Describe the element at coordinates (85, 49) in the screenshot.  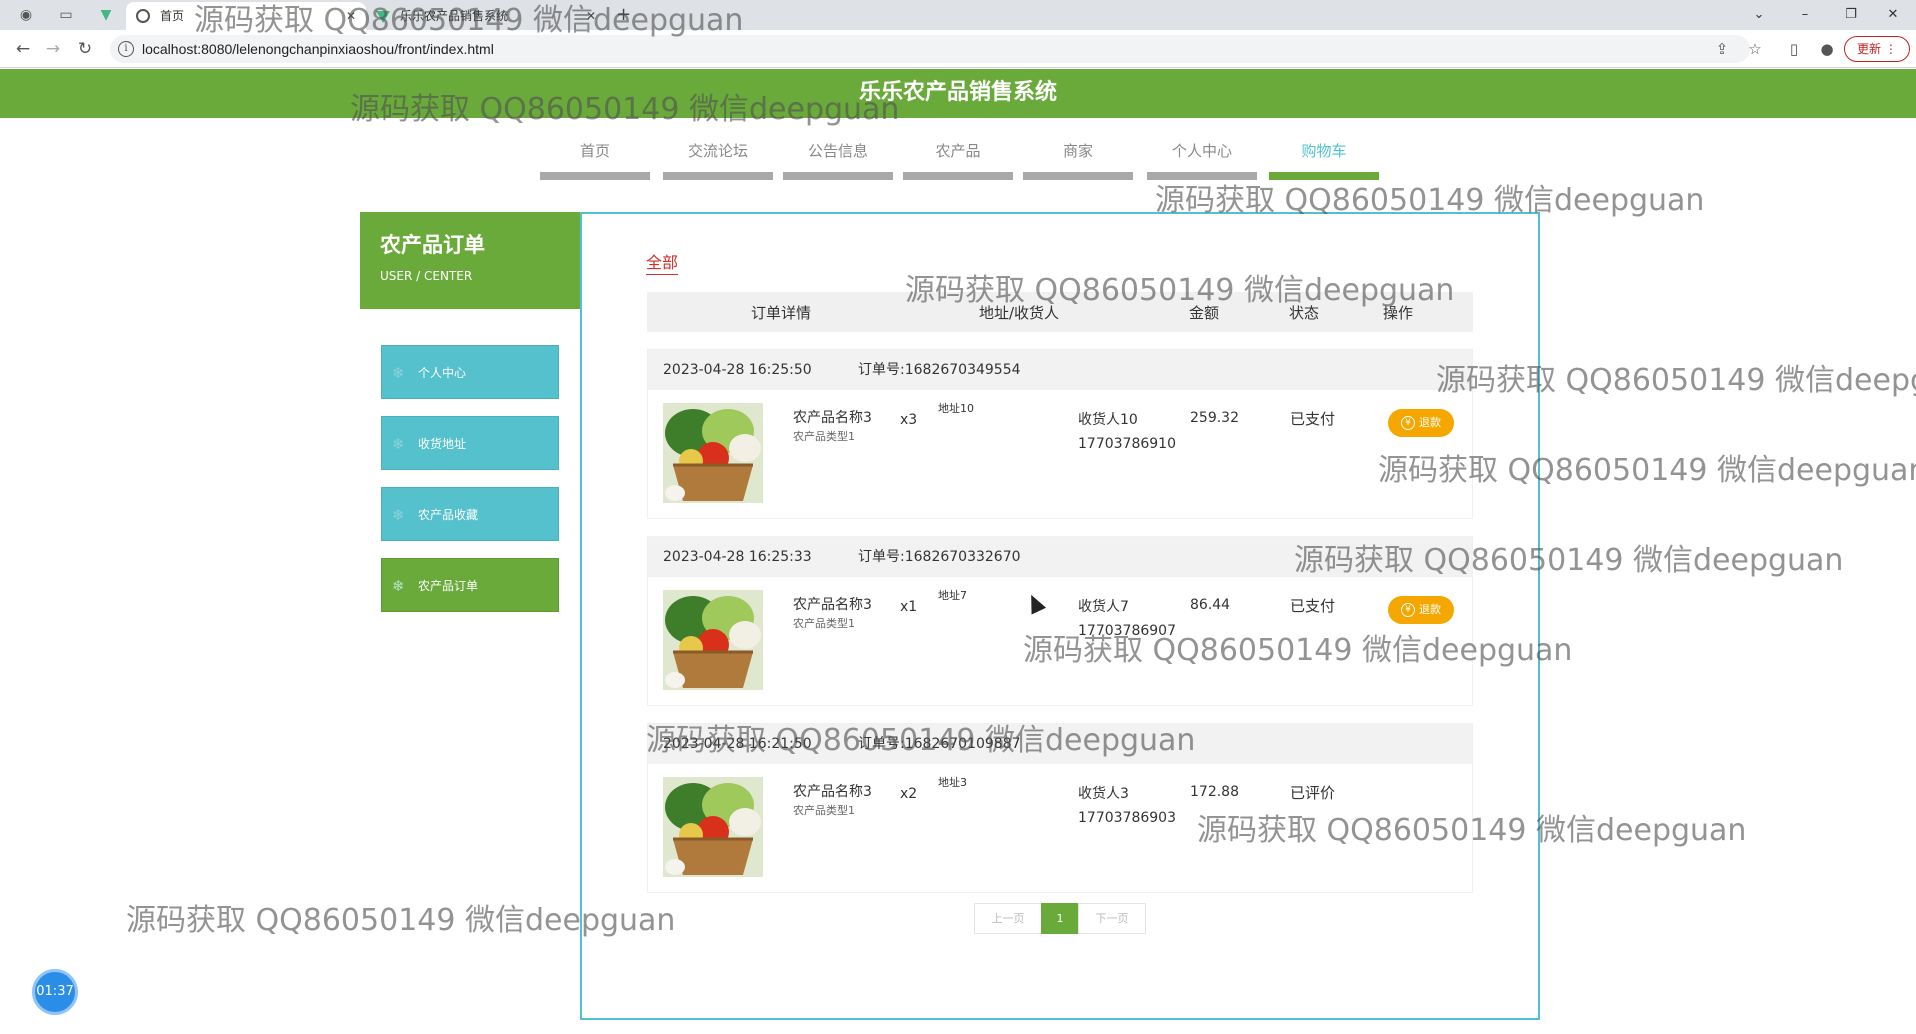
I see `reload-icon: ↻` at that location.